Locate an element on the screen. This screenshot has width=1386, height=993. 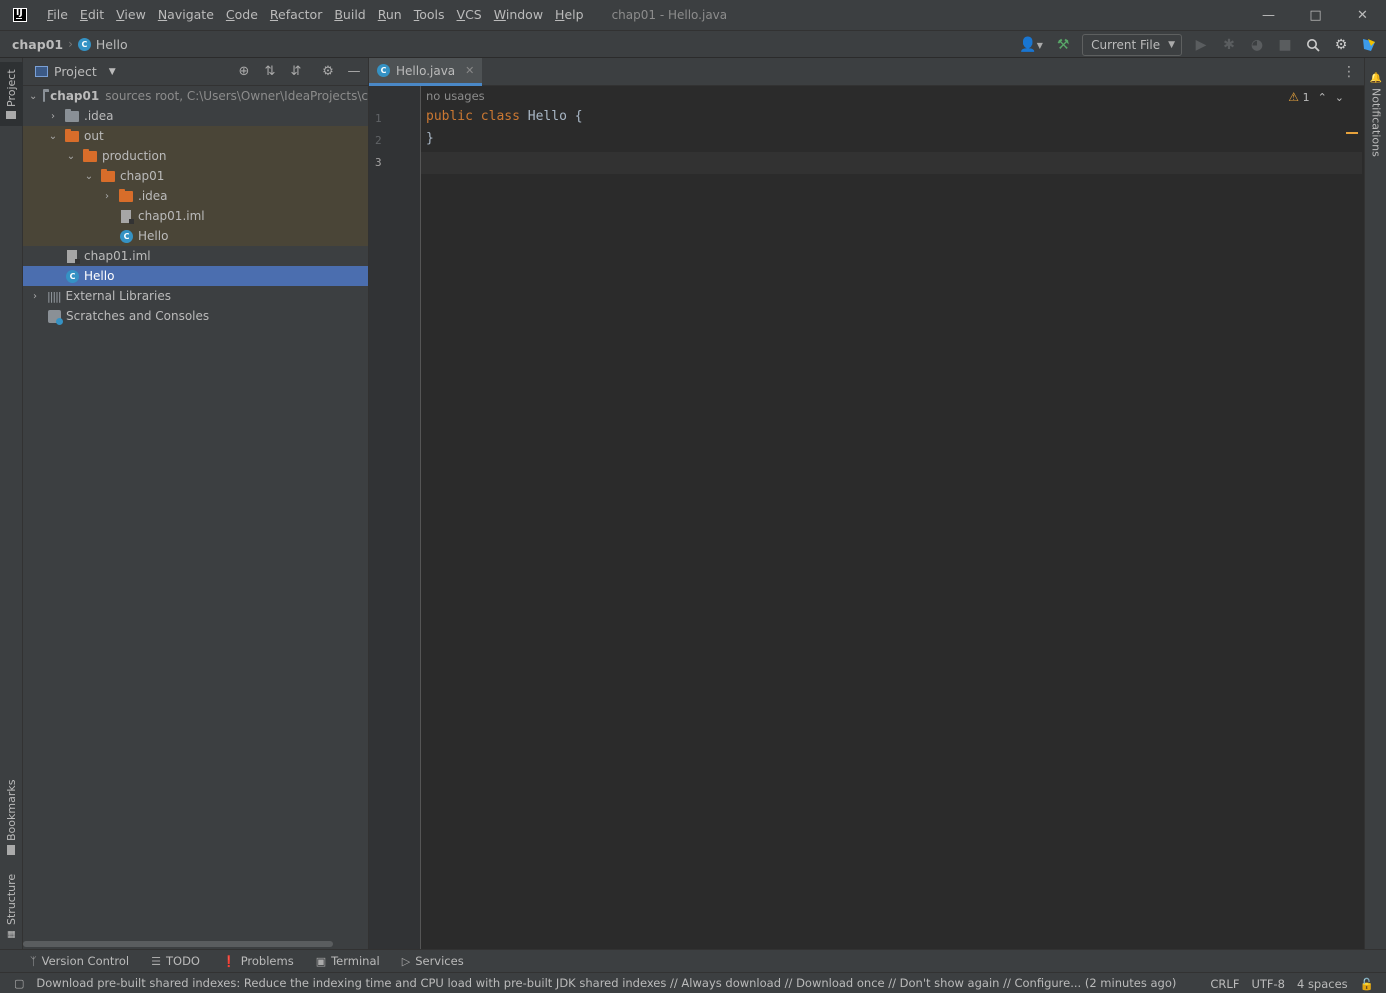
warning-stripe-mark is located at coordinates (1352, 133).